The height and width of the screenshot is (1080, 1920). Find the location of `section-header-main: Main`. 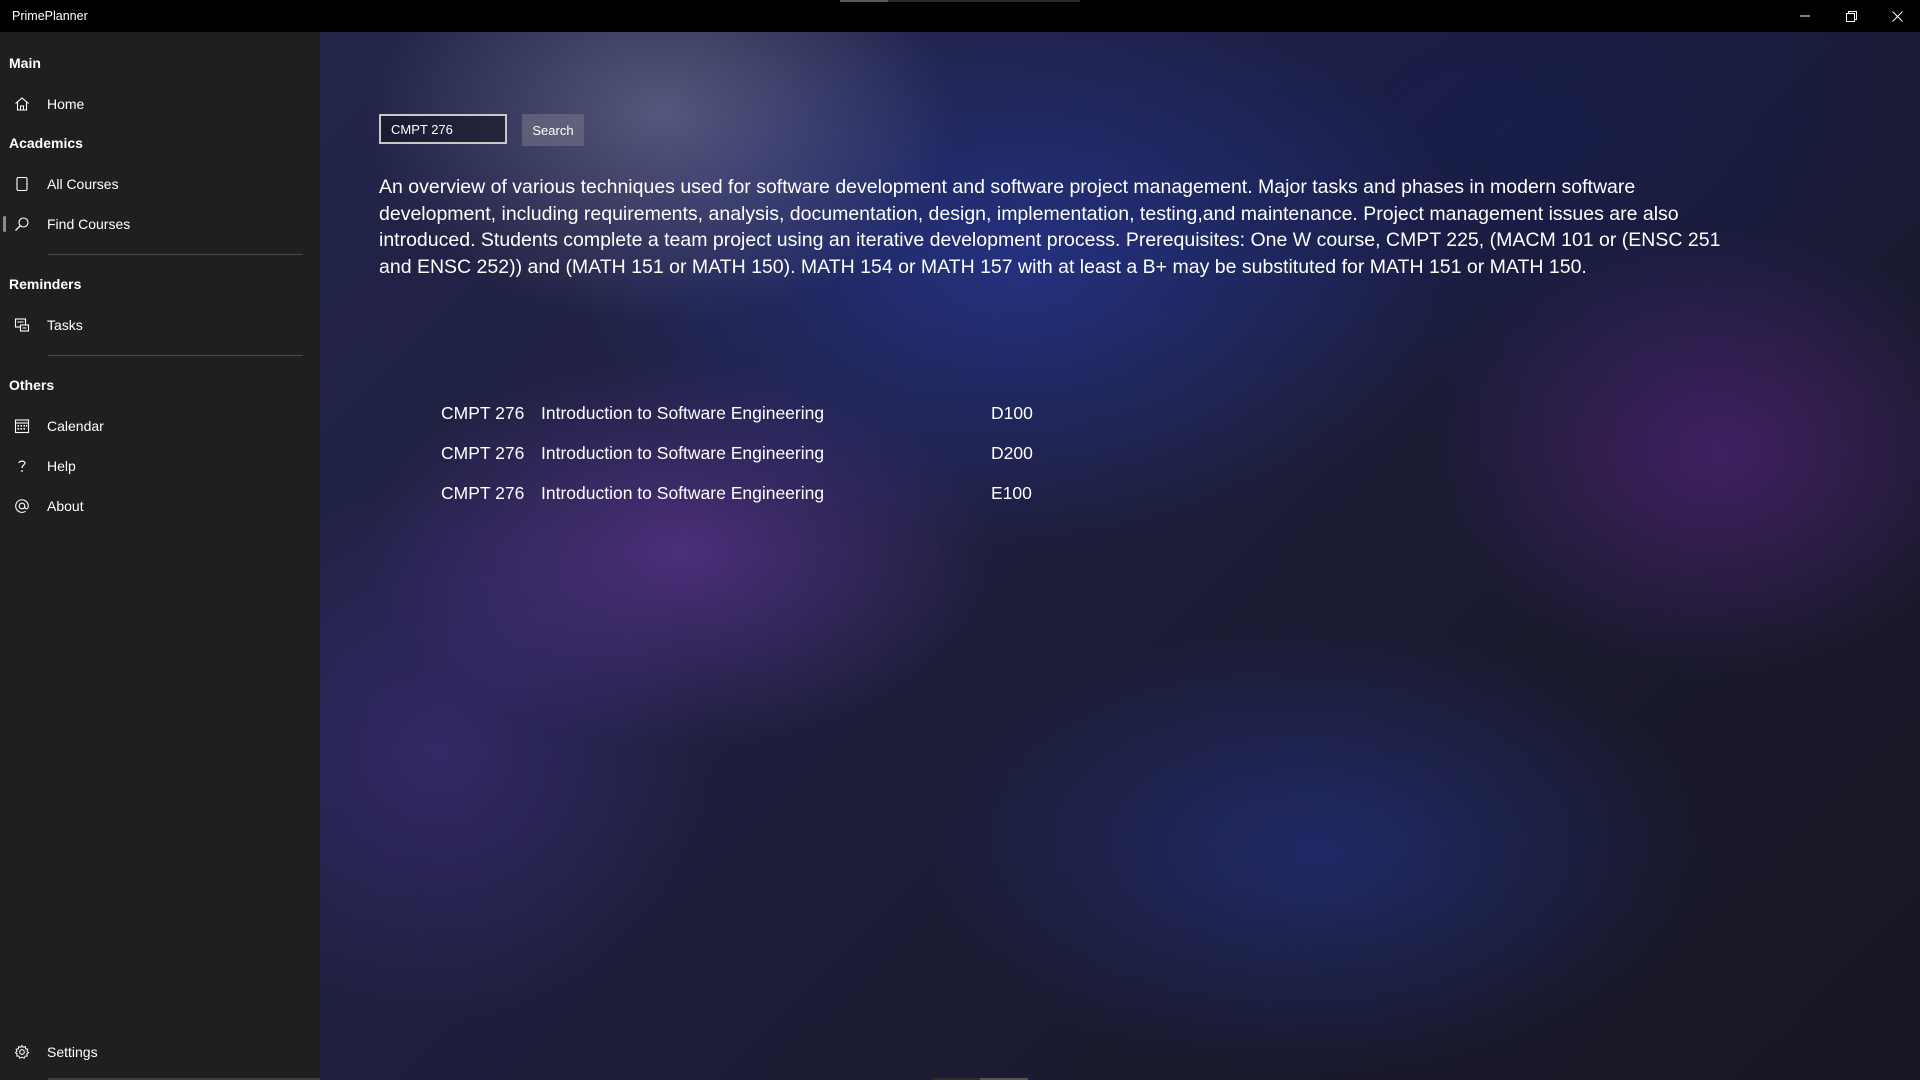

section-header-main: Main is located at coordinates (25, 63).